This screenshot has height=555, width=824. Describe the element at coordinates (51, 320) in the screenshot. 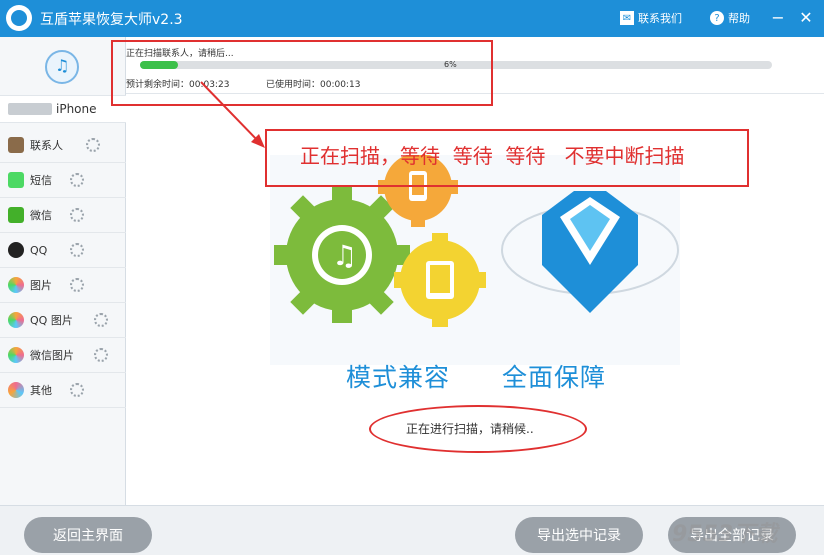

I see `sidebar-item-label: QQ 图片` at that location.